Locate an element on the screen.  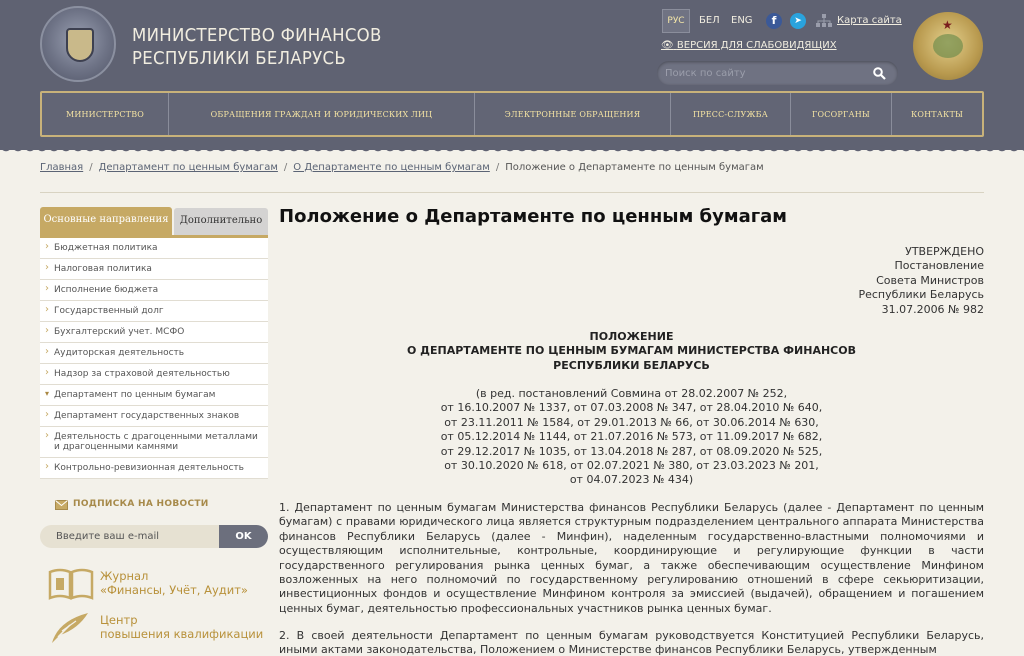
tab-main-directions: Основные направления is located at coordinates (106, 221).